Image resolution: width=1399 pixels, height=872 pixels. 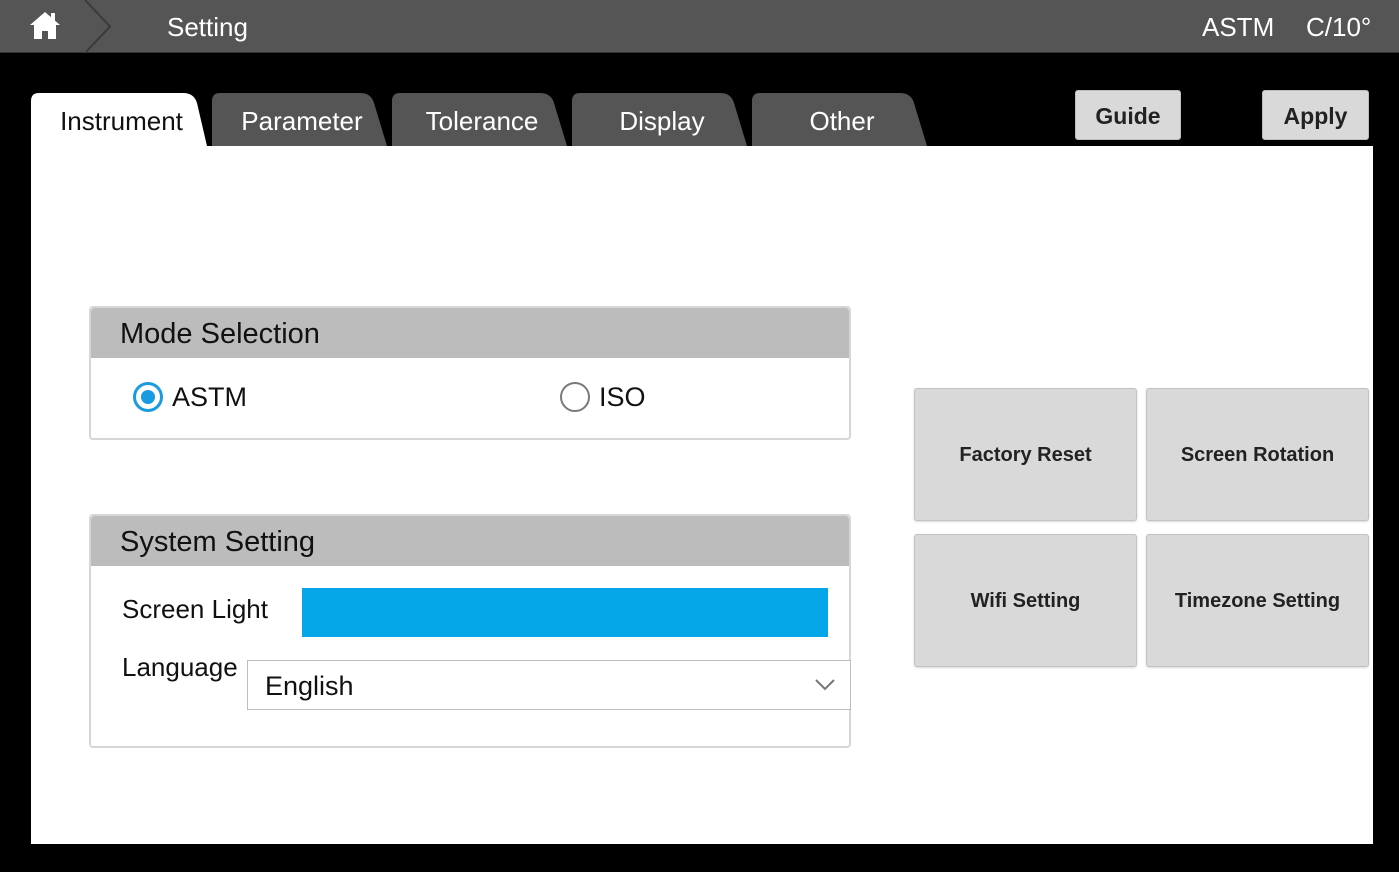 I want to click on language-value: English, so click(x=309, y=686).